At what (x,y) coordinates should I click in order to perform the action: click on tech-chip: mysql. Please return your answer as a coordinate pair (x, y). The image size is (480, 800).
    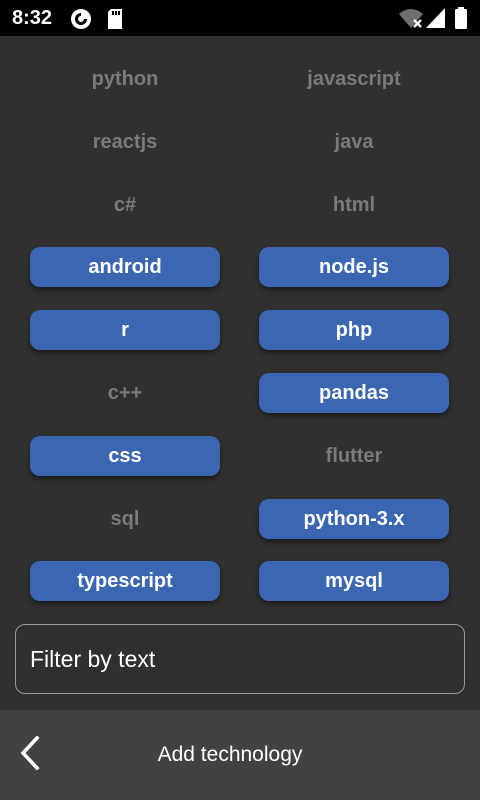
    Looking at the image, I should click on (354, 581).